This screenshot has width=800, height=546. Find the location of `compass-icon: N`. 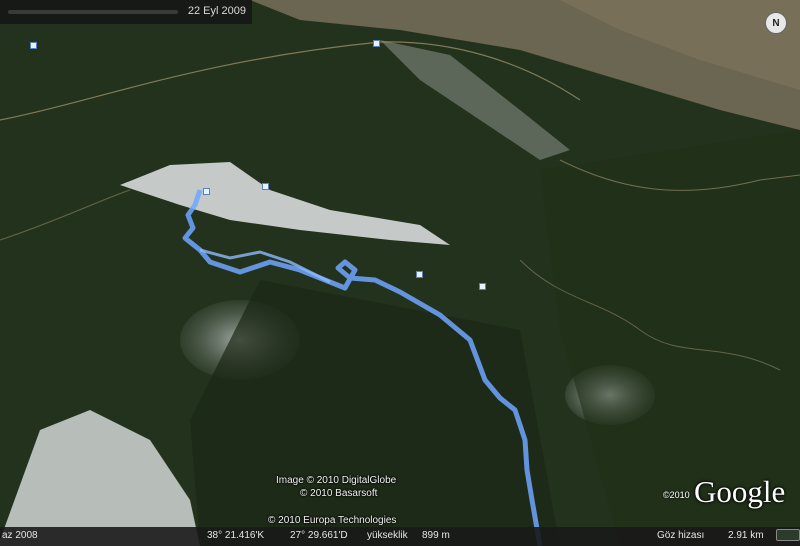

compass-icon: N is located at coordinates (776, 23).